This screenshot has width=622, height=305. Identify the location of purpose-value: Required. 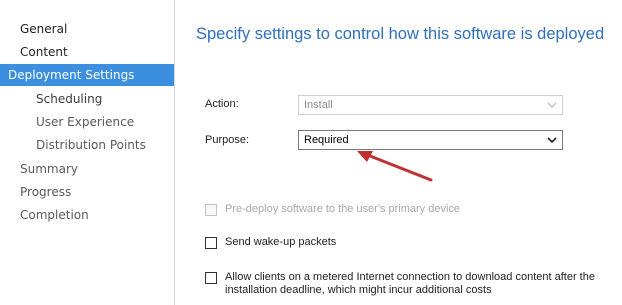
(326, 140).